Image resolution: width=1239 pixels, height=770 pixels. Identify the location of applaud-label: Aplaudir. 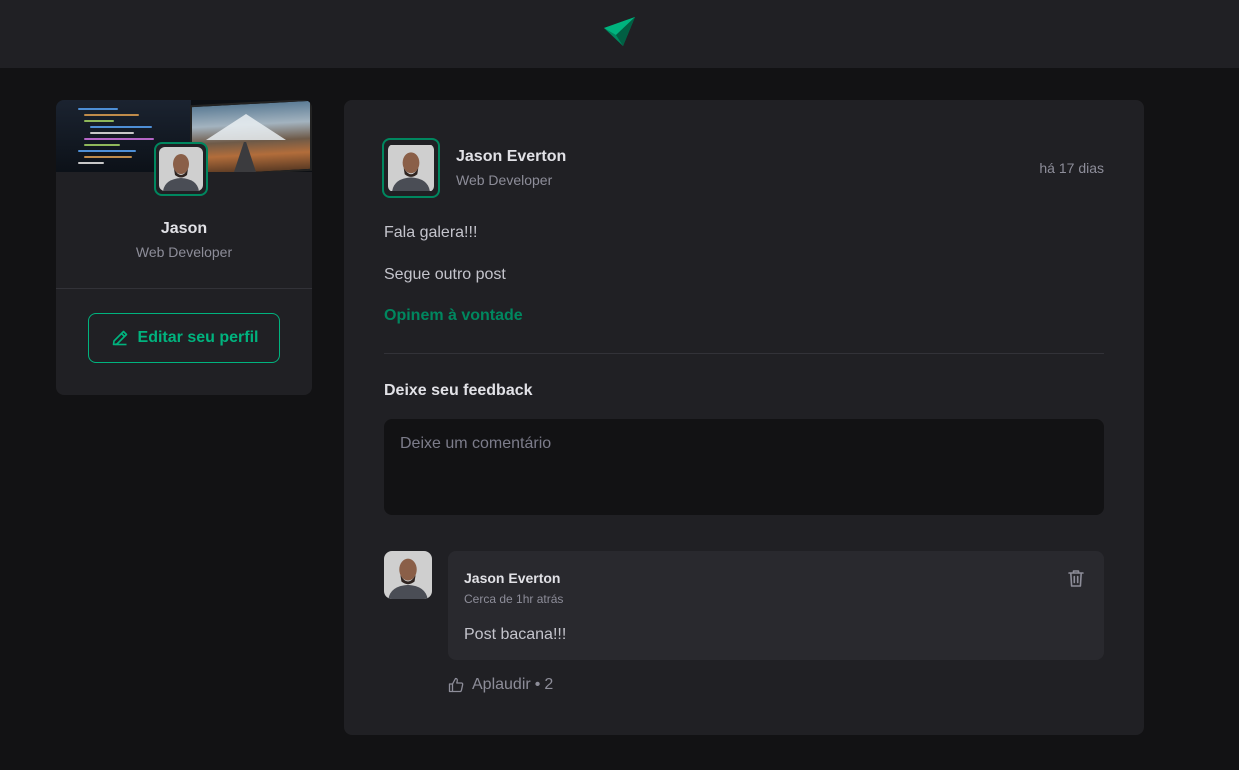
(501, 684).